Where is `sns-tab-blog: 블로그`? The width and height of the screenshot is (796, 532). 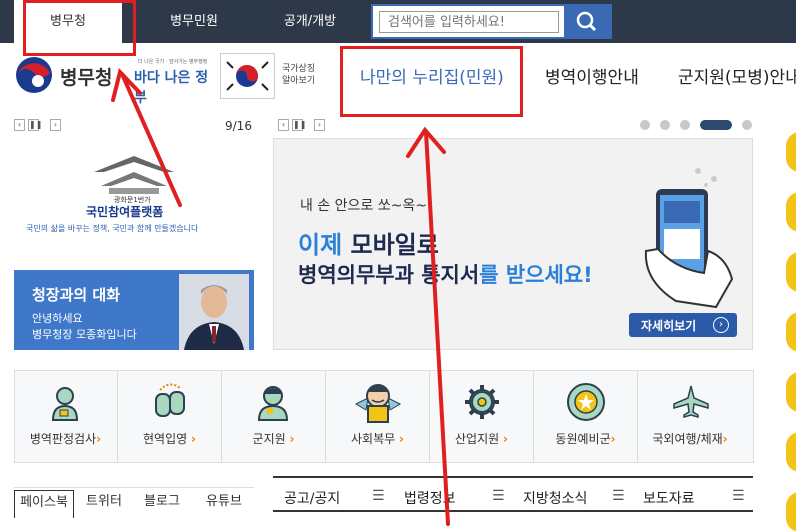 sns-tab-blog: 블로그 is located at coordinates (162, 504).